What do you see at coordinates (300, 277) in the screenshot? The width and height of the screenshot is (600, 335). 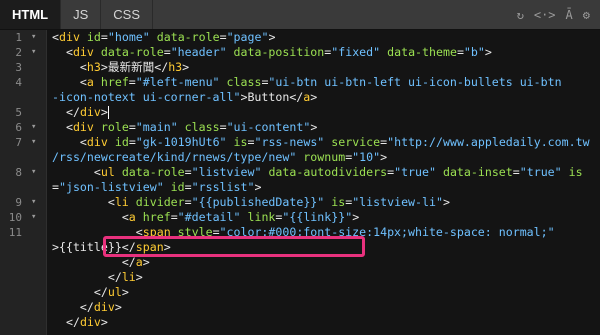 I see `code-line: </li>` at bounding box center [300, 277].